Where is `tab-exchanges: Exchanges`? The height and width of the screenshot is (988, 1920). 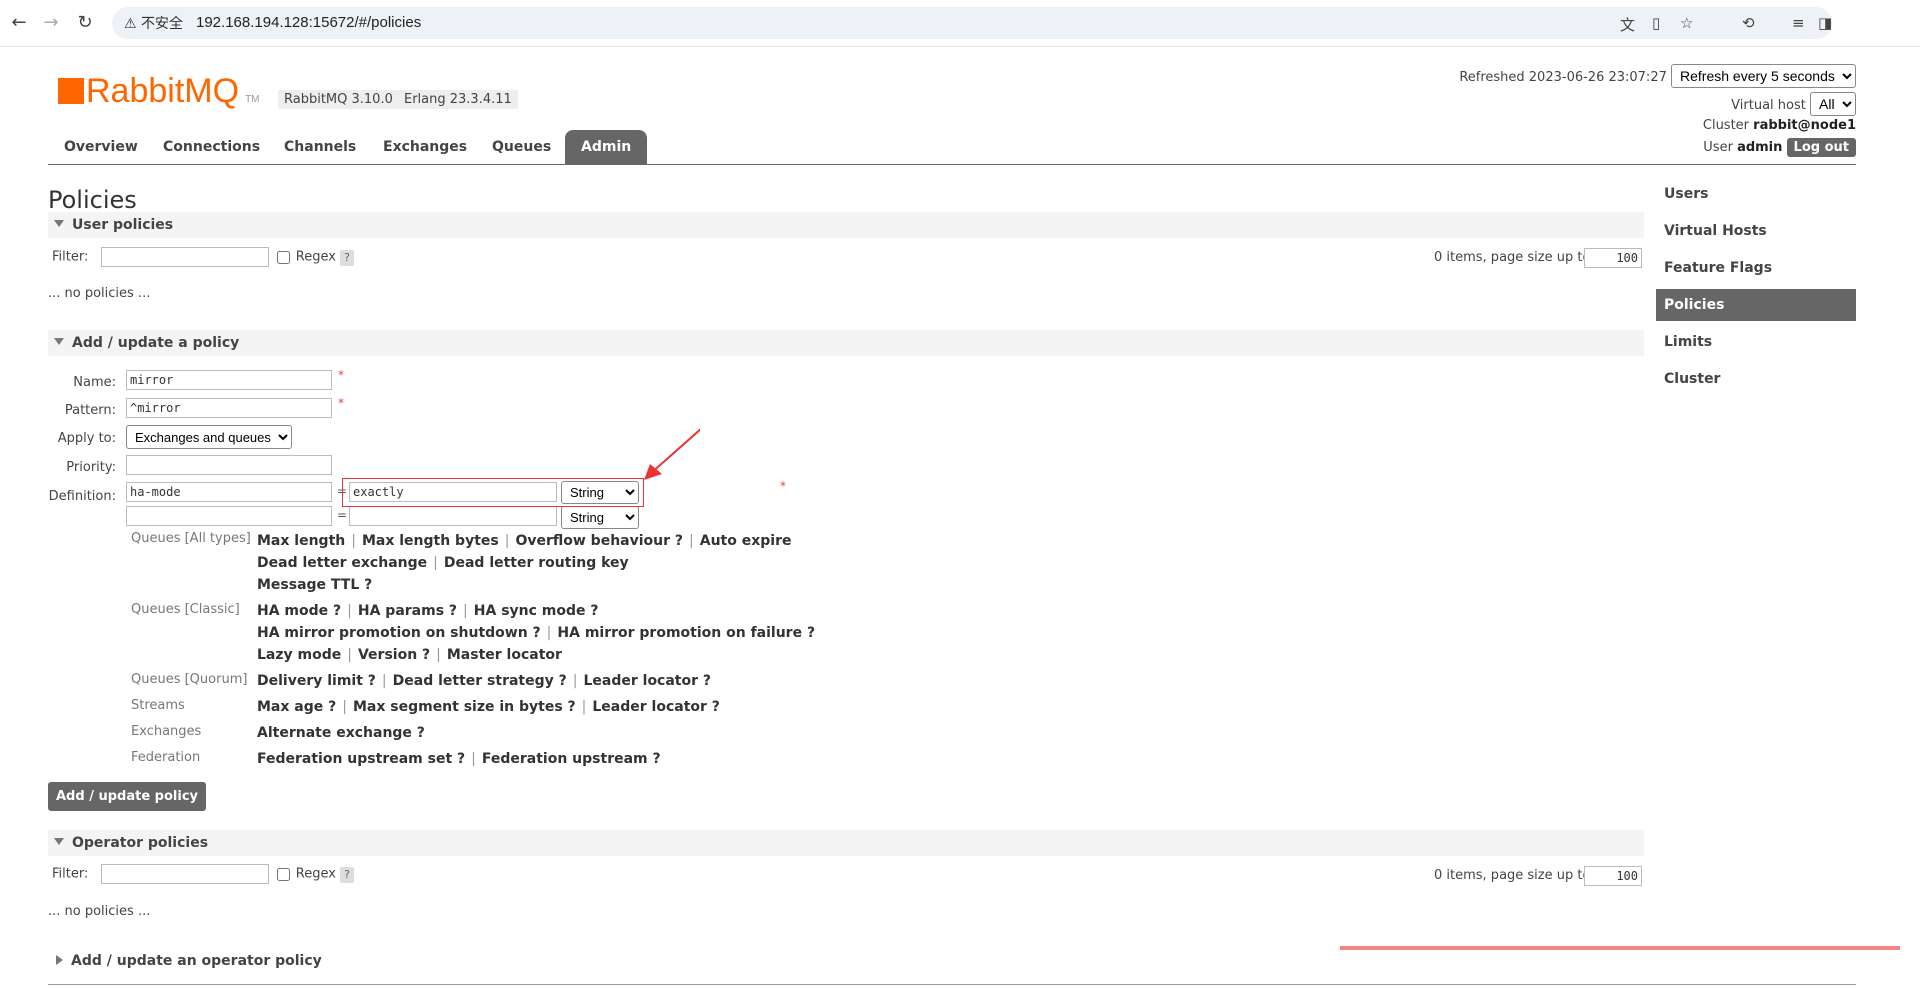
tab-exchanges: Exchanges is located at coordinates (425, 147).